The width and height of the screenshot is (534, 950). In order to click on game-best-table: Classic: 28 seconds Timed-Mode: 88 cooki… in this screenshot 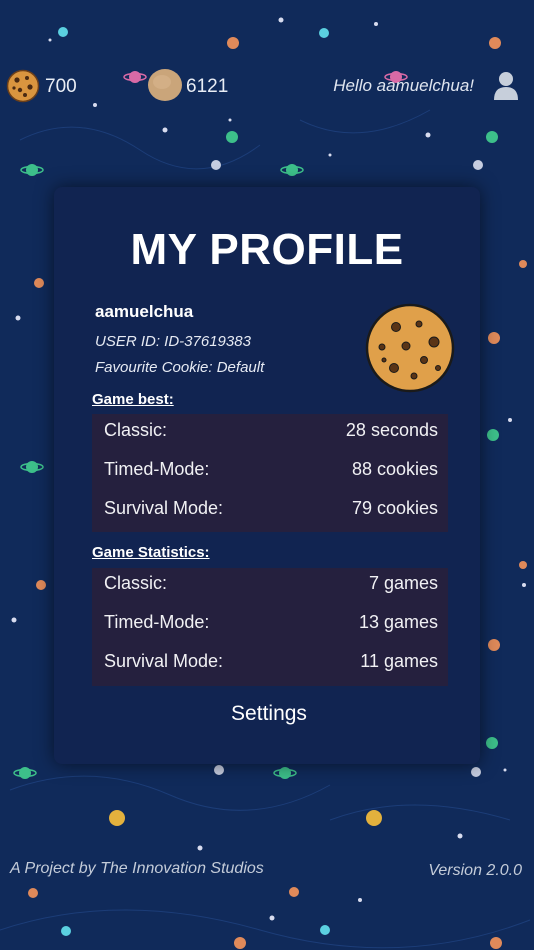, I will do `click(270, 473)`.